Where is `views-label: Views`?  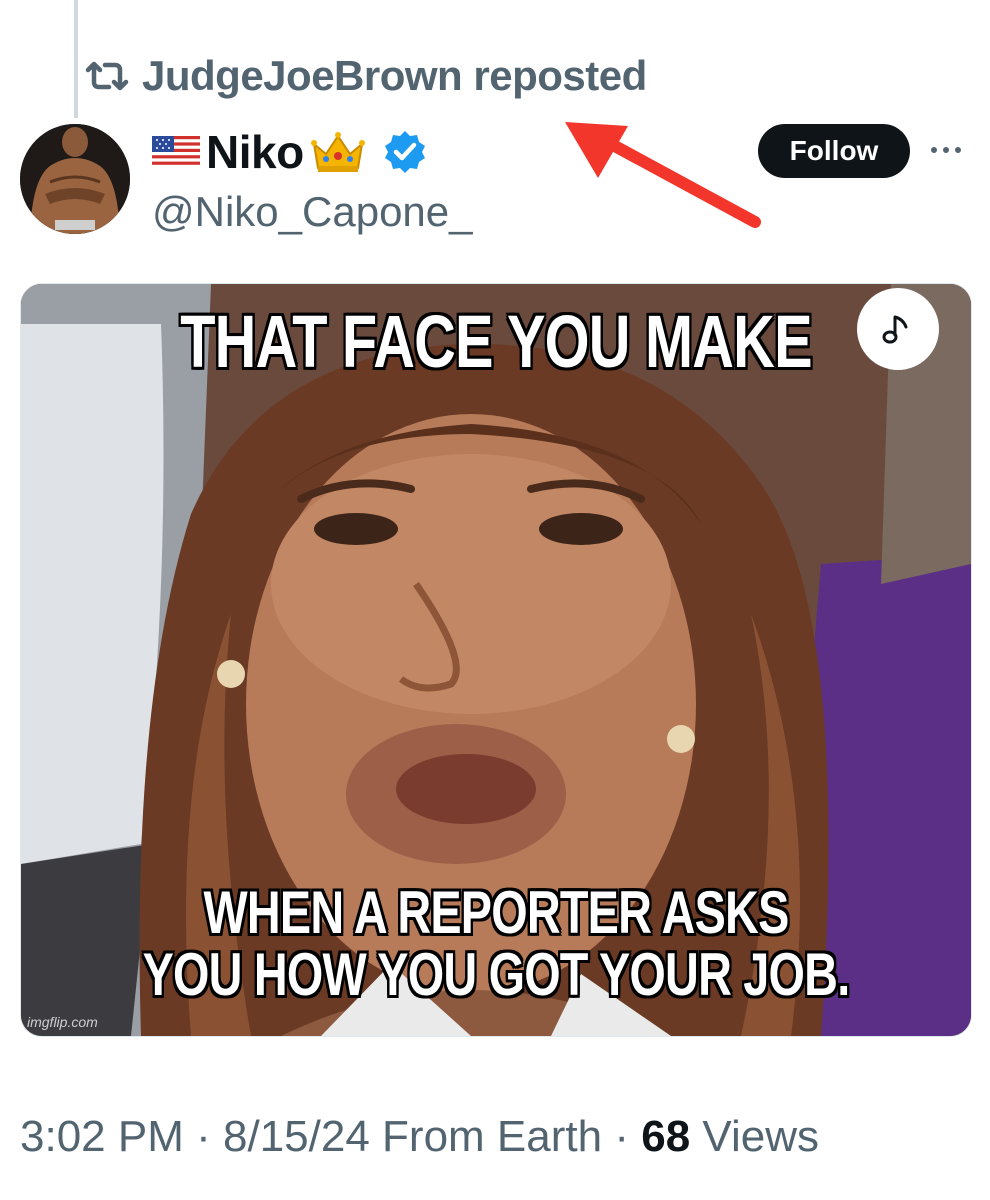 views-label: Views is located at coordinates (760, 1136).